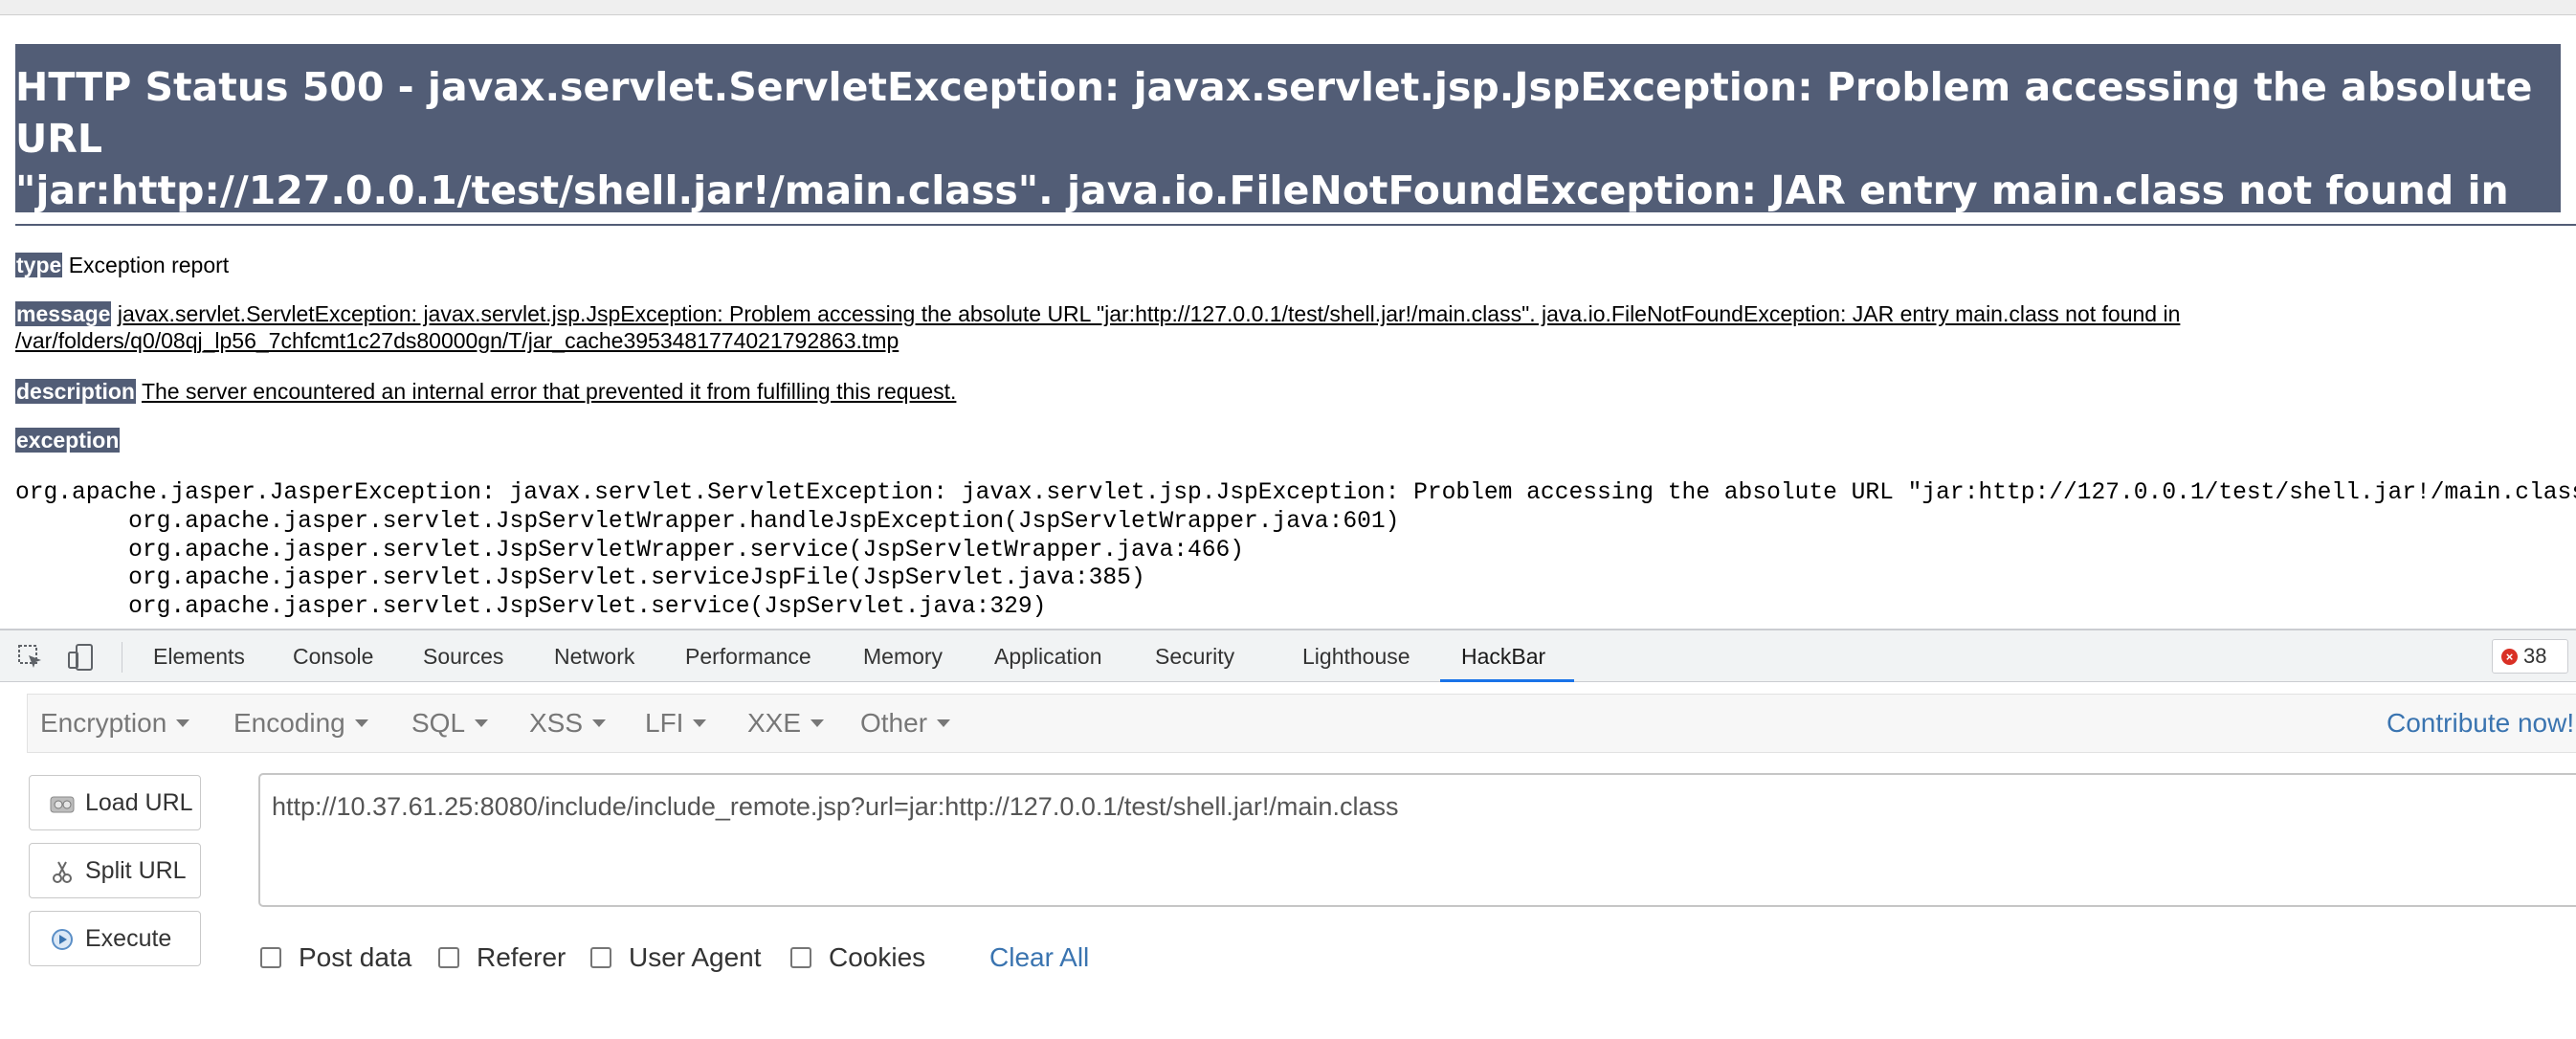 The width and height of the screenshot is (2576, 1039). Describe the element at coordinates (774, 723) in the screenshot. I see `menu-xxe-label: XXE` at that location.